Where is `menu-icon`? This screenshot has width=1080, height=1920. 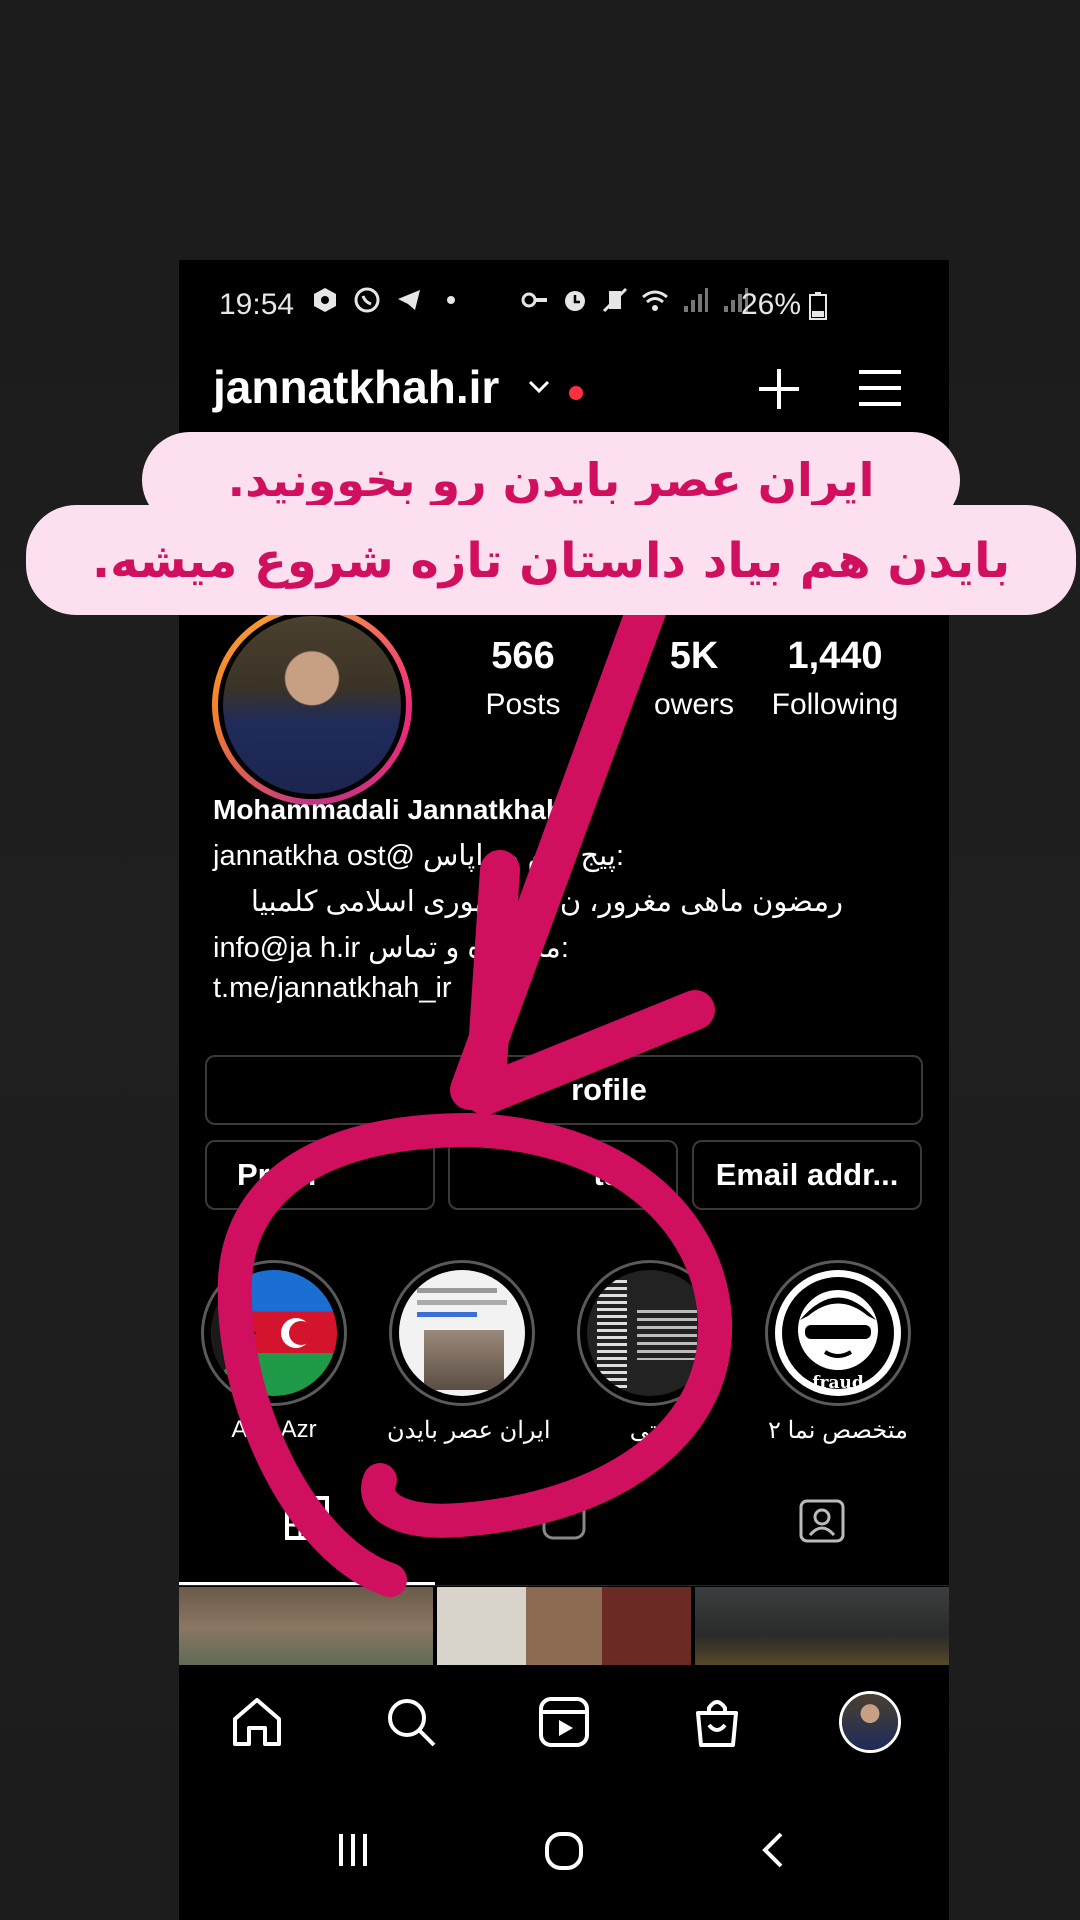 menu-icon is located at coordinates (880, 388).